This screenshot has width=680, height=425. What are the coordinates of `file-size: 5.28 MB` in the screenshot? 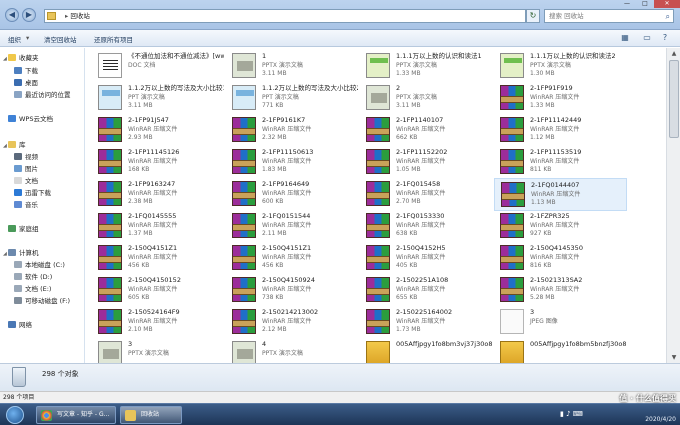 It's located at (542, 297).